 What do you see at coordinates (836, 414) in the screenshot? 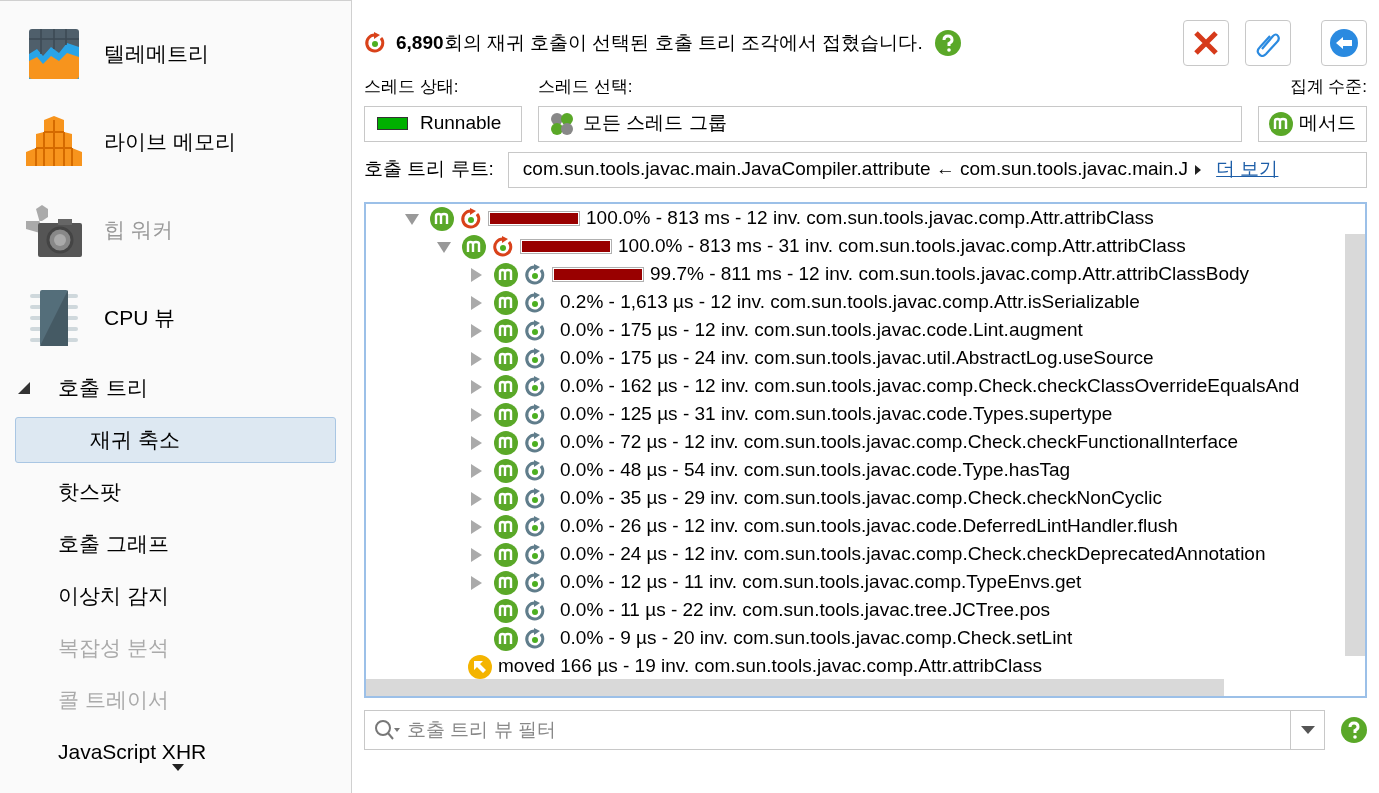
I see `tree-row-text: 0.0% - 125 µs - 31 inv. com.sun.tools.javac.code.Types.supertype` at bounding box center [836, 414].